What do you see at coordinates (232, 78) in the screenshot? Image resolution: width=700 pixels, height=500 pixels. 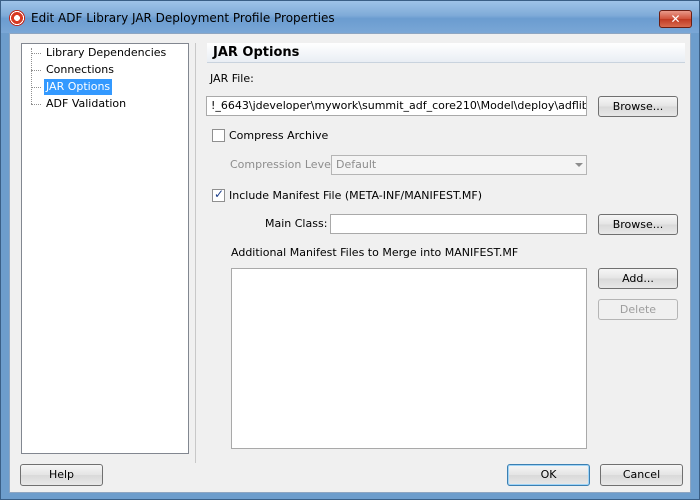 I see `jar-file-label: JAR File:` at bounding box center [232, 78].